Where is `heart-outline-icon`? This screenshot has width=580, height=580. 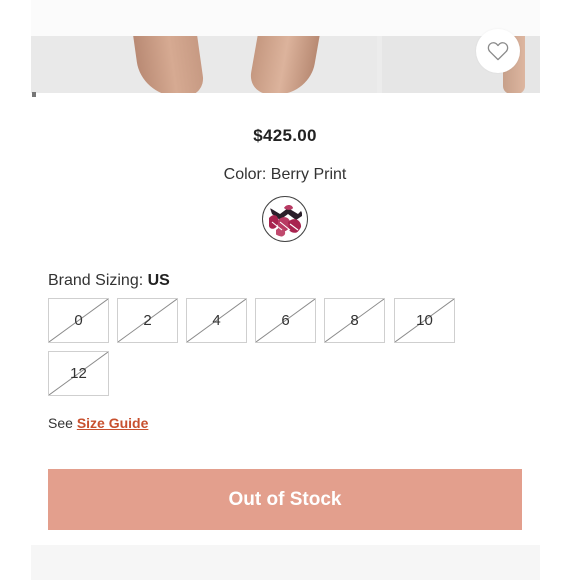
heart-outline-icon is located at coordinates (498, 51).